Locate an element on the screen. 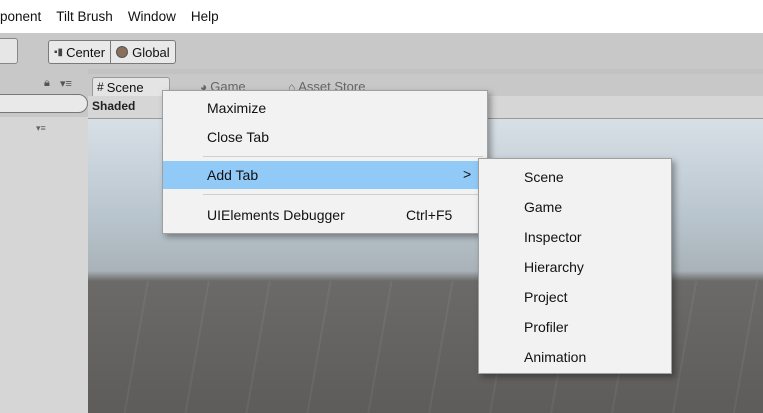 The height and width of the screenshot is (413, 763). search-input is located at coordinates (44, 103).